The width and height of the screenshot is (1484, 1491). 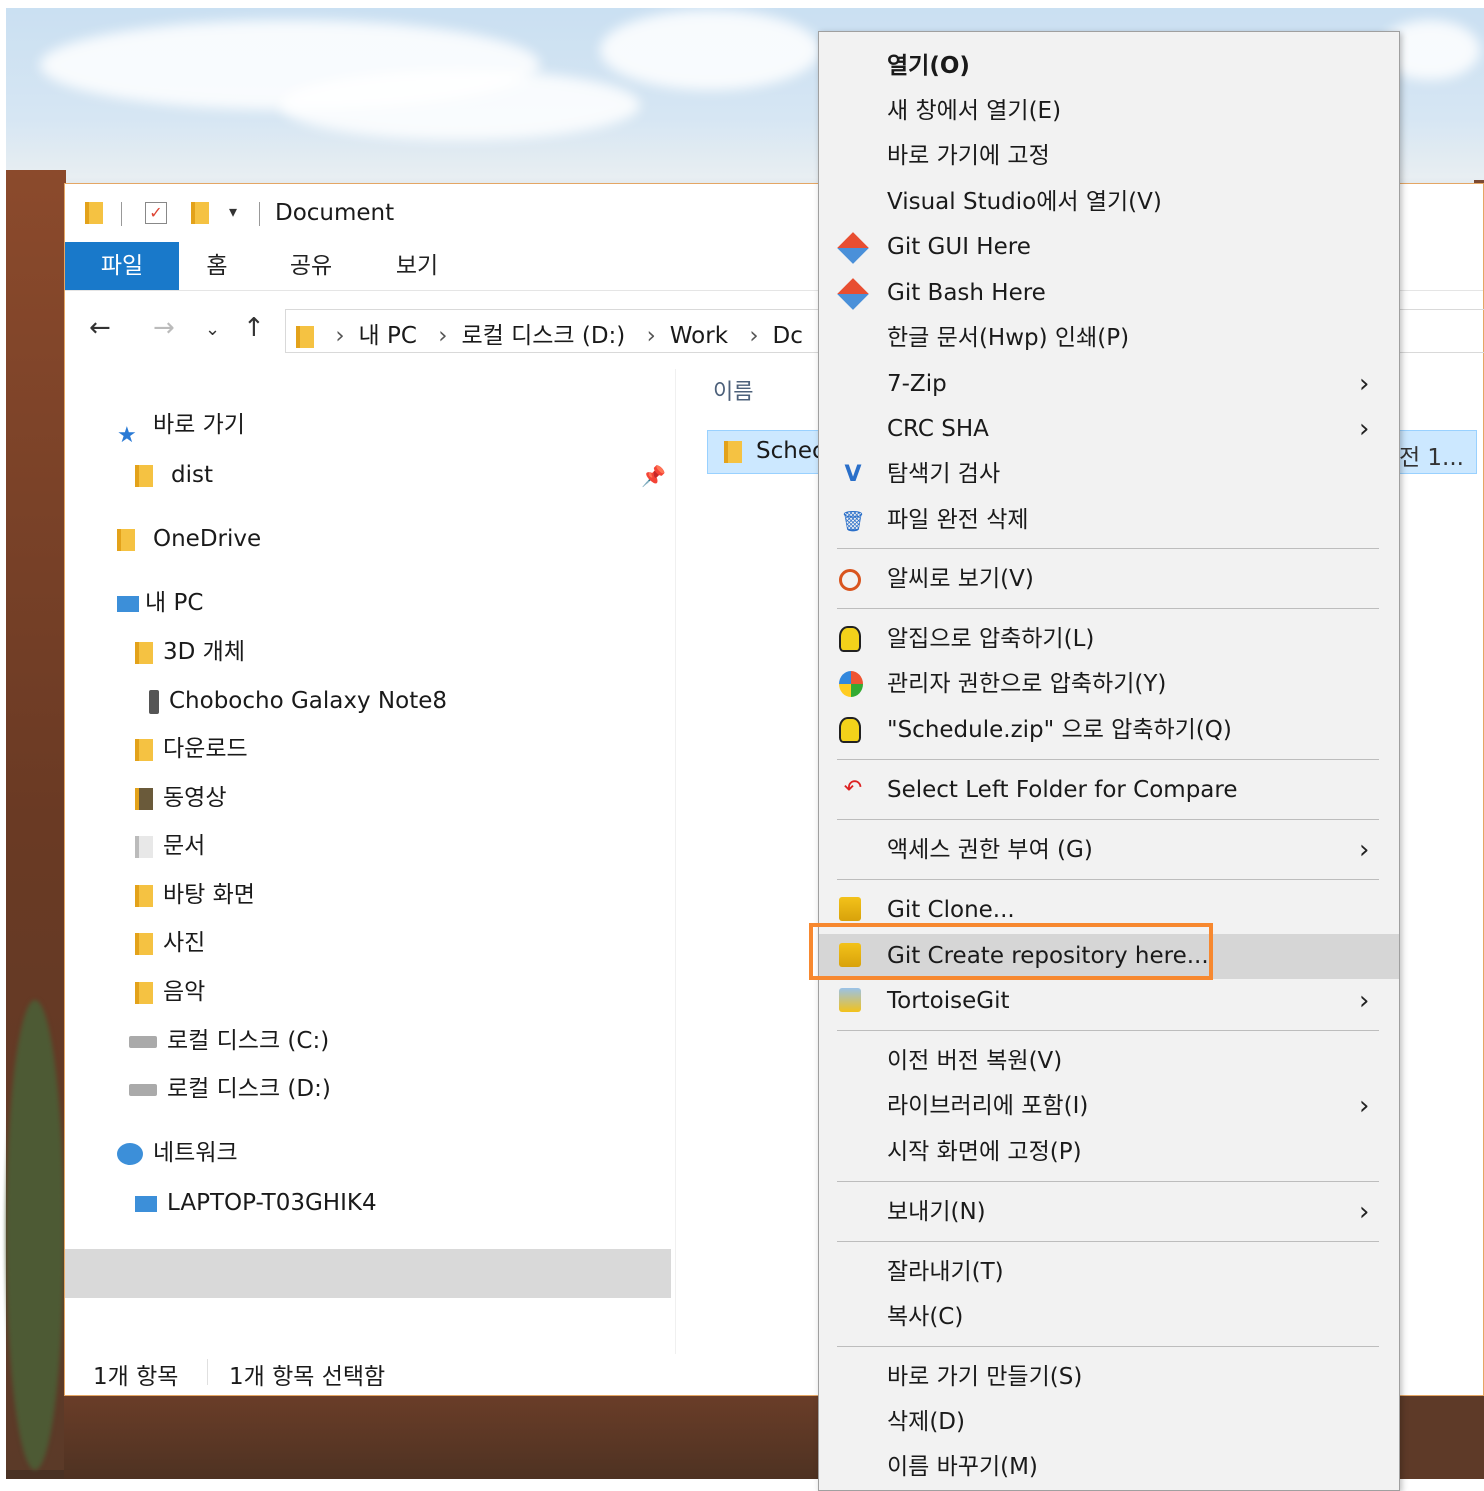 I want to click on breadcrumb-work: Work, so click(x=699, y=336).